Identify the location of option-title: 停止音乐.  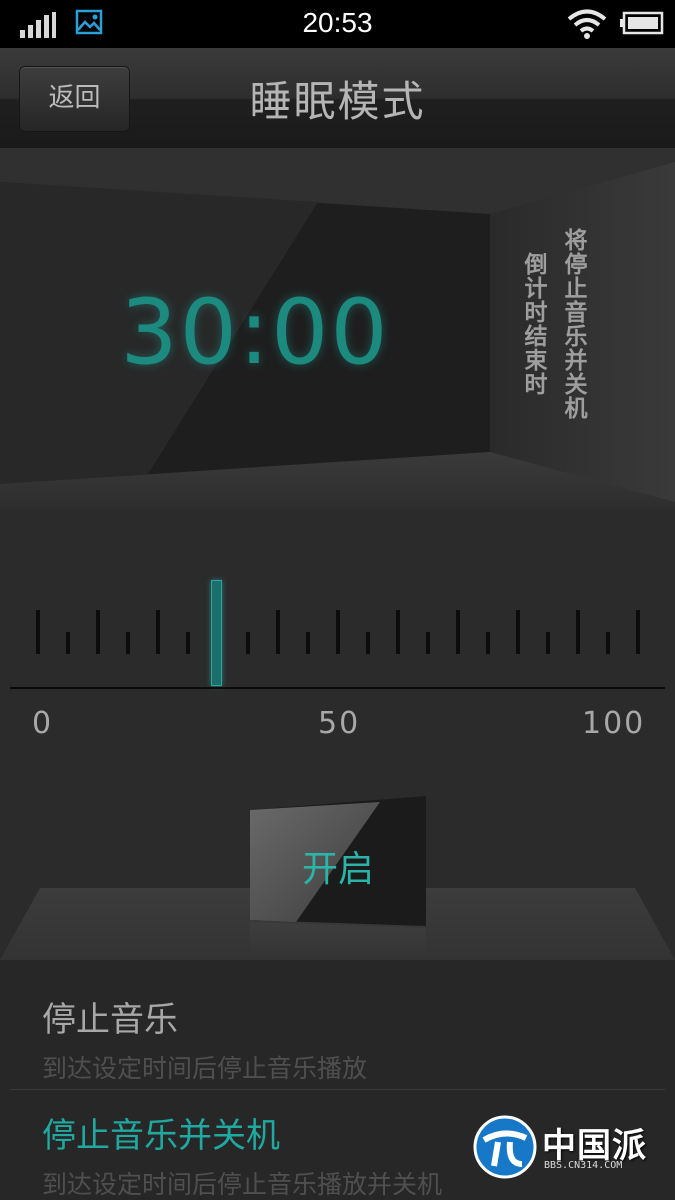
(110, 1020).